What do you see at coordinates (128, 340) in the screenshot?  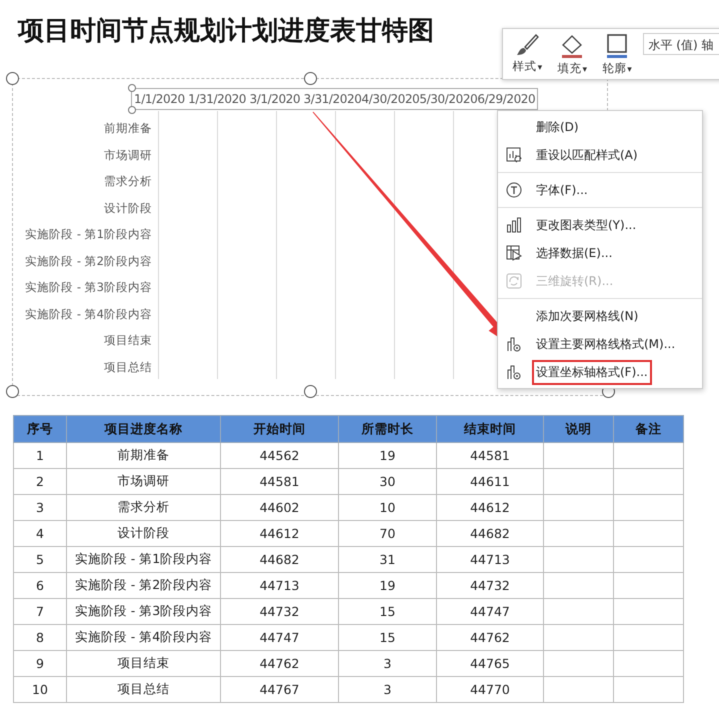 I see `category-label: 项目结束` at bounding box center [128, 340].